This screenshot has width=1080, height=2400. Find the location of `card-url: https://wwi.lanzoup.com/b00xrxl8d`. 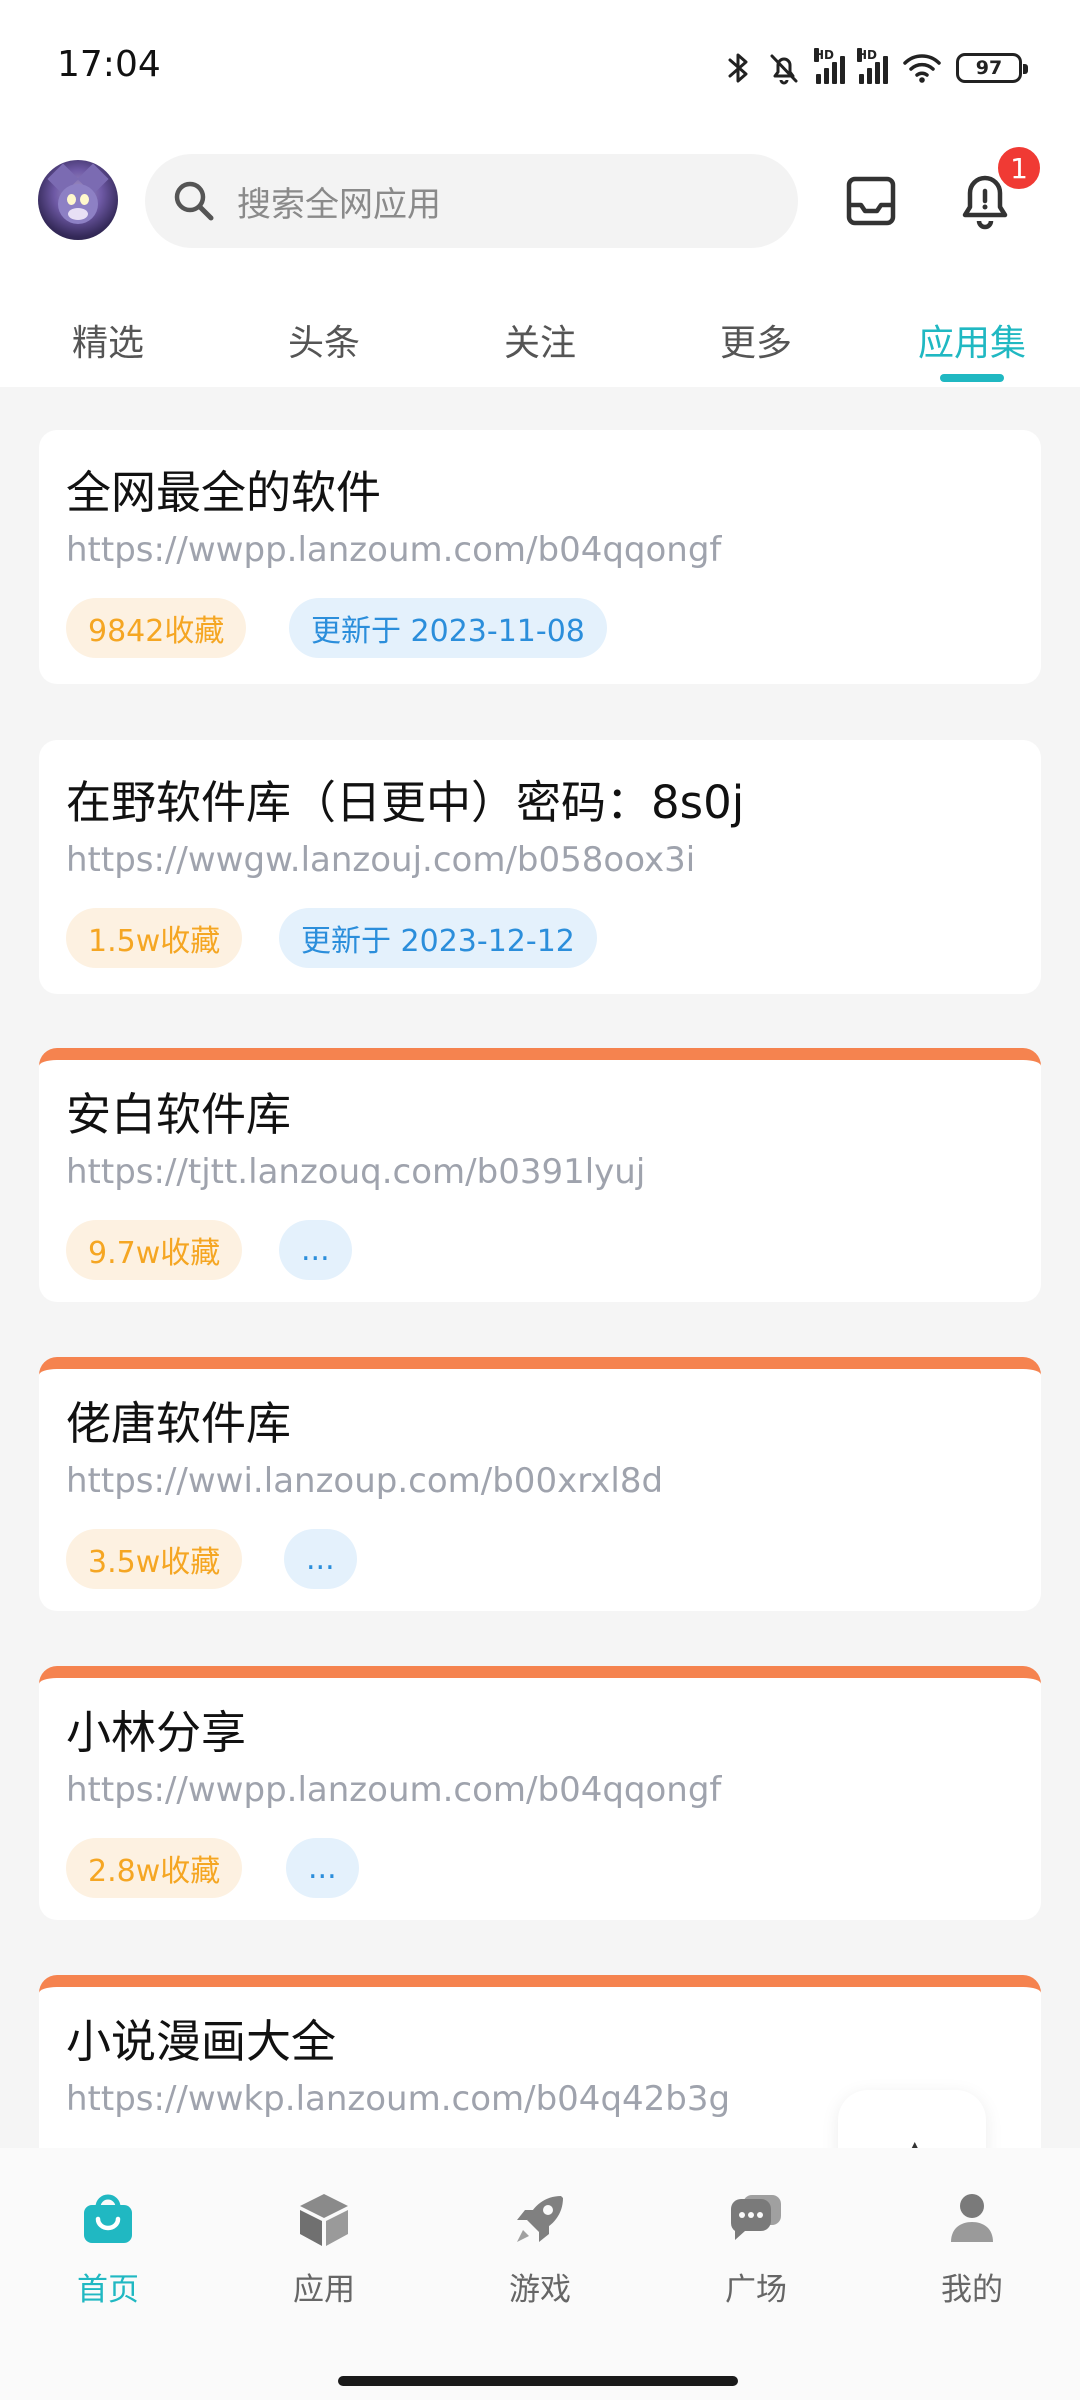

card-url: https://wwi.lanzoup.com/b00xrxl8d is located at coordinates (364, 1481).